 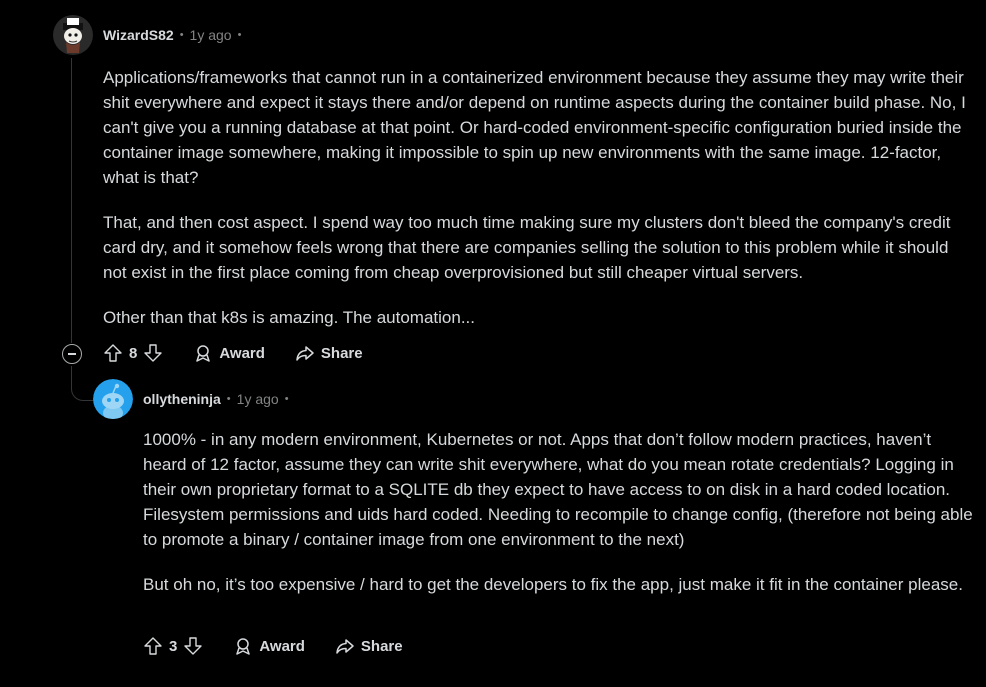 What do you see at coordinates (138, 35) in the screenshot?
I see `username: WizardS82` at bounding box center [138, 35].